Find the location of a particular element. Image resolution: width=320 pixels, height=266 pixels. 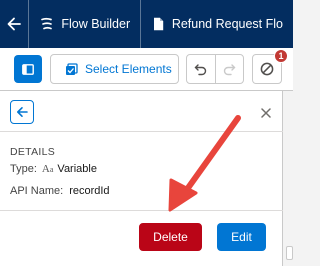

type-value: Variable is located at coordinates (77, 169).